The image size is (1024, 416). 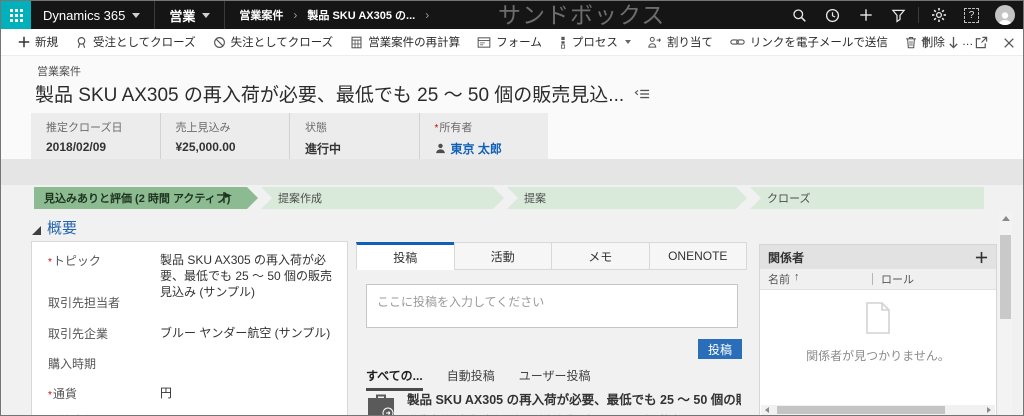 I want to click on advanced-find-button, so click(x=898, y=15).